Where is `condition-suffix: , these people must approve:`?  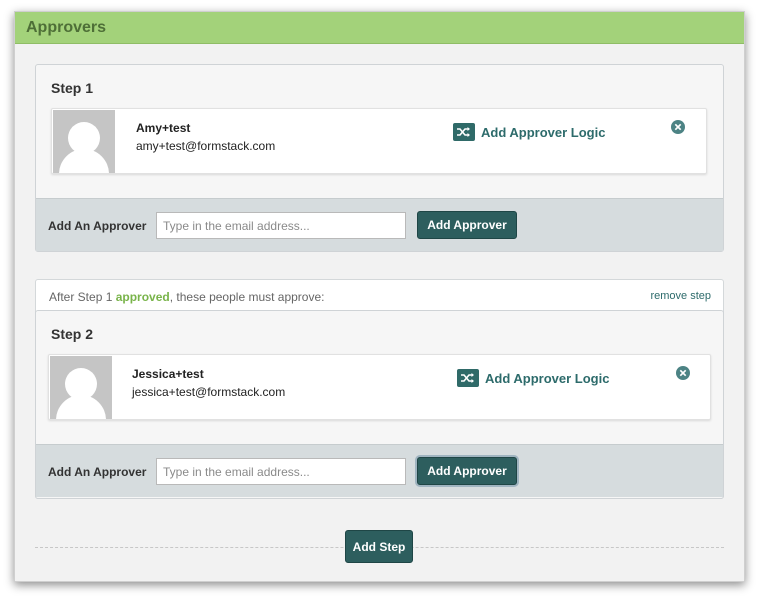
condition-suffix: , these people must approve: is located at coordinates (247, 297).